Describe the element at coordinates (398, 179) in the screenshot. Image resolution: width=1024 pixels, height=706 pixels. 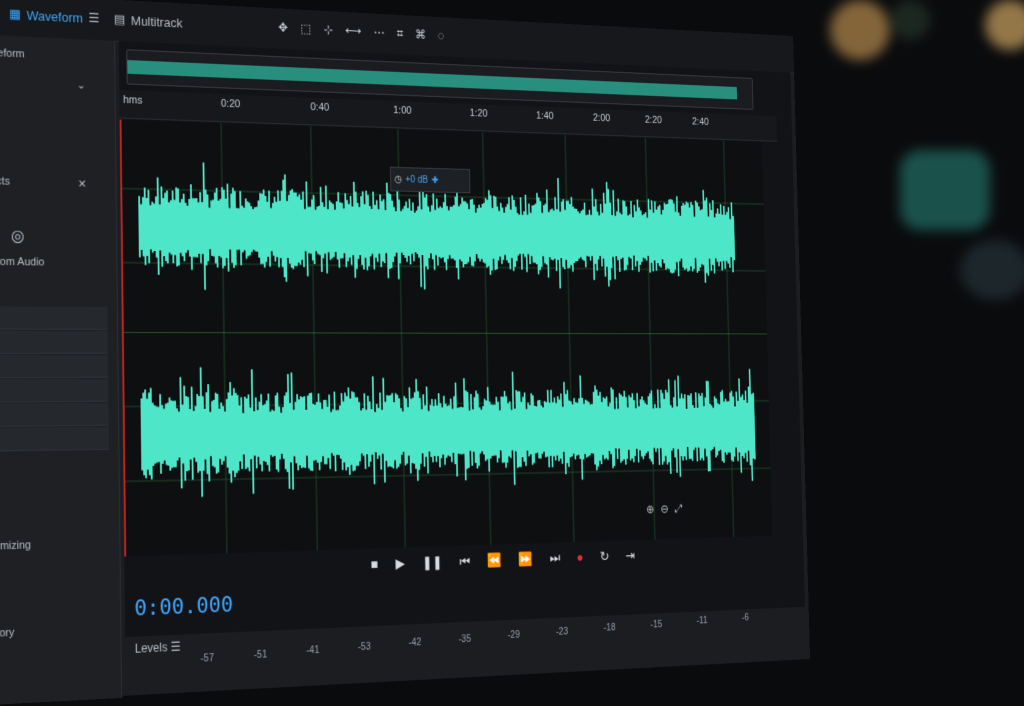
I see `clock-icon: ◷` at that location.